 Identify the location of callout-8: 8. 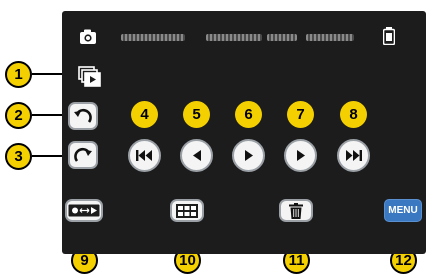
(353, 114).